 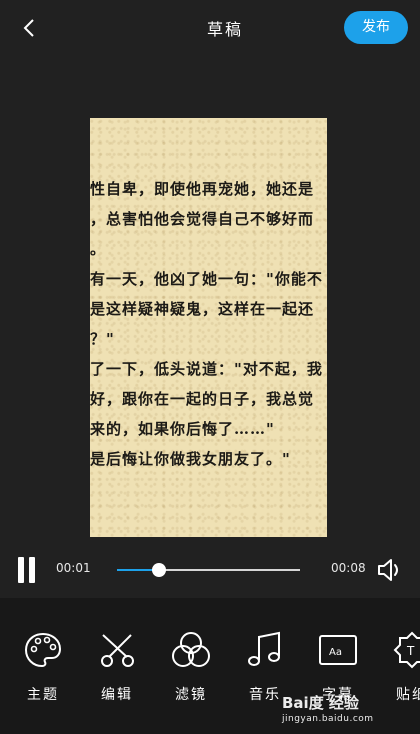 What do you see at coordinates (102, 339) in the screenshot?
I see `preview-text-line: ？"` at bounding box center [102, 339].